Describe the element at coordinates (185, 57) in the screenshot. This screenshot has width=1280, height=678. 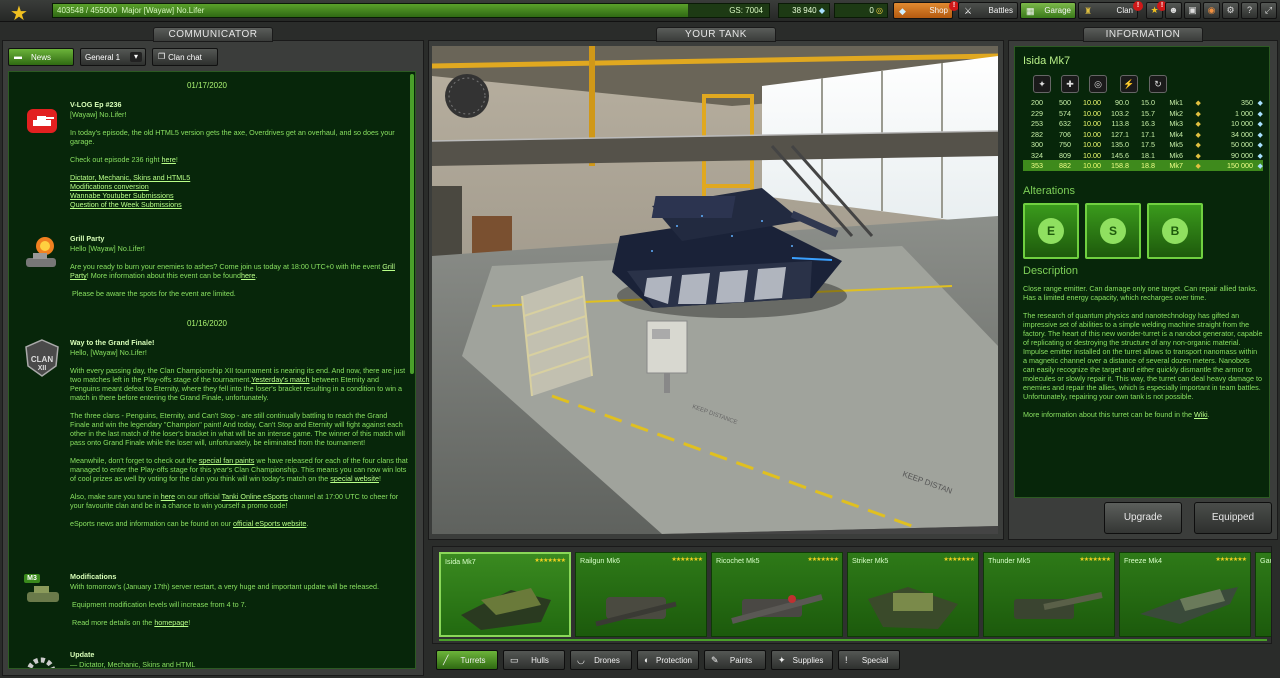
I see `clan-chat-button: ❐ Clan chat` at that location.